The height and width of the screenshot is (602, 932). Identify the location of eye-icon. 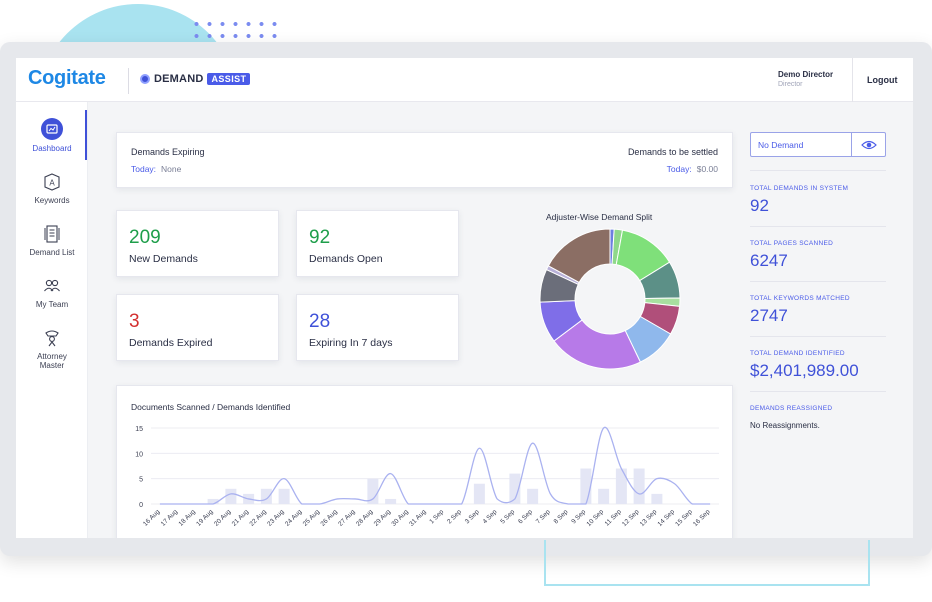
(869, 145).